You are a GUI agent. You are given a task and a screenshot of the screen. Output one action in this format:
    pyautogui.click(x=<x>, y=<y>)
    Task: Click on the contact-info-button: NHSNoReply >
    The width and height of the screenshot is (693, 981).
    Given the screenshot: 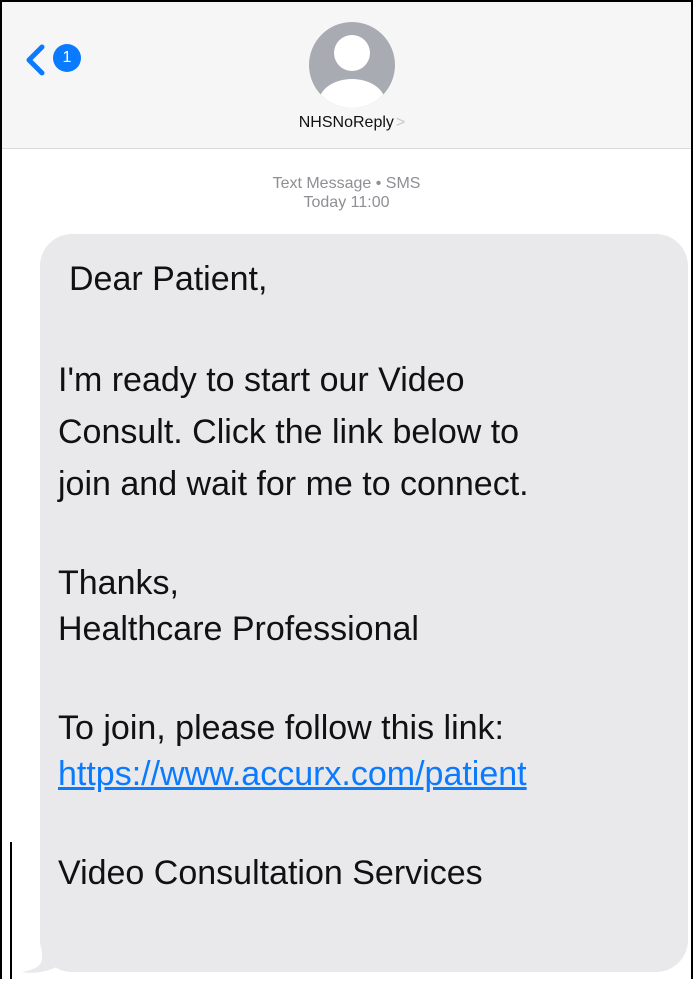 What is the action you would take?
    pyautogui.click(x=352, y=82)
    